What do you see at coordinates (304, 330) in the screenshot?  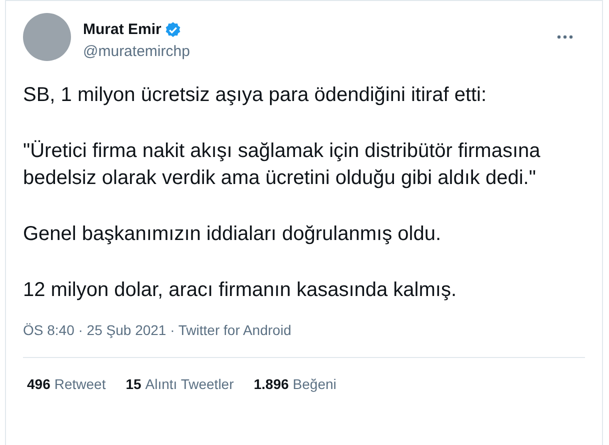 I see `tweet-timestamp: ÖS 8:40 · 25 Şub 2021 · Twitter for Android` at bounding box center [304, 330].